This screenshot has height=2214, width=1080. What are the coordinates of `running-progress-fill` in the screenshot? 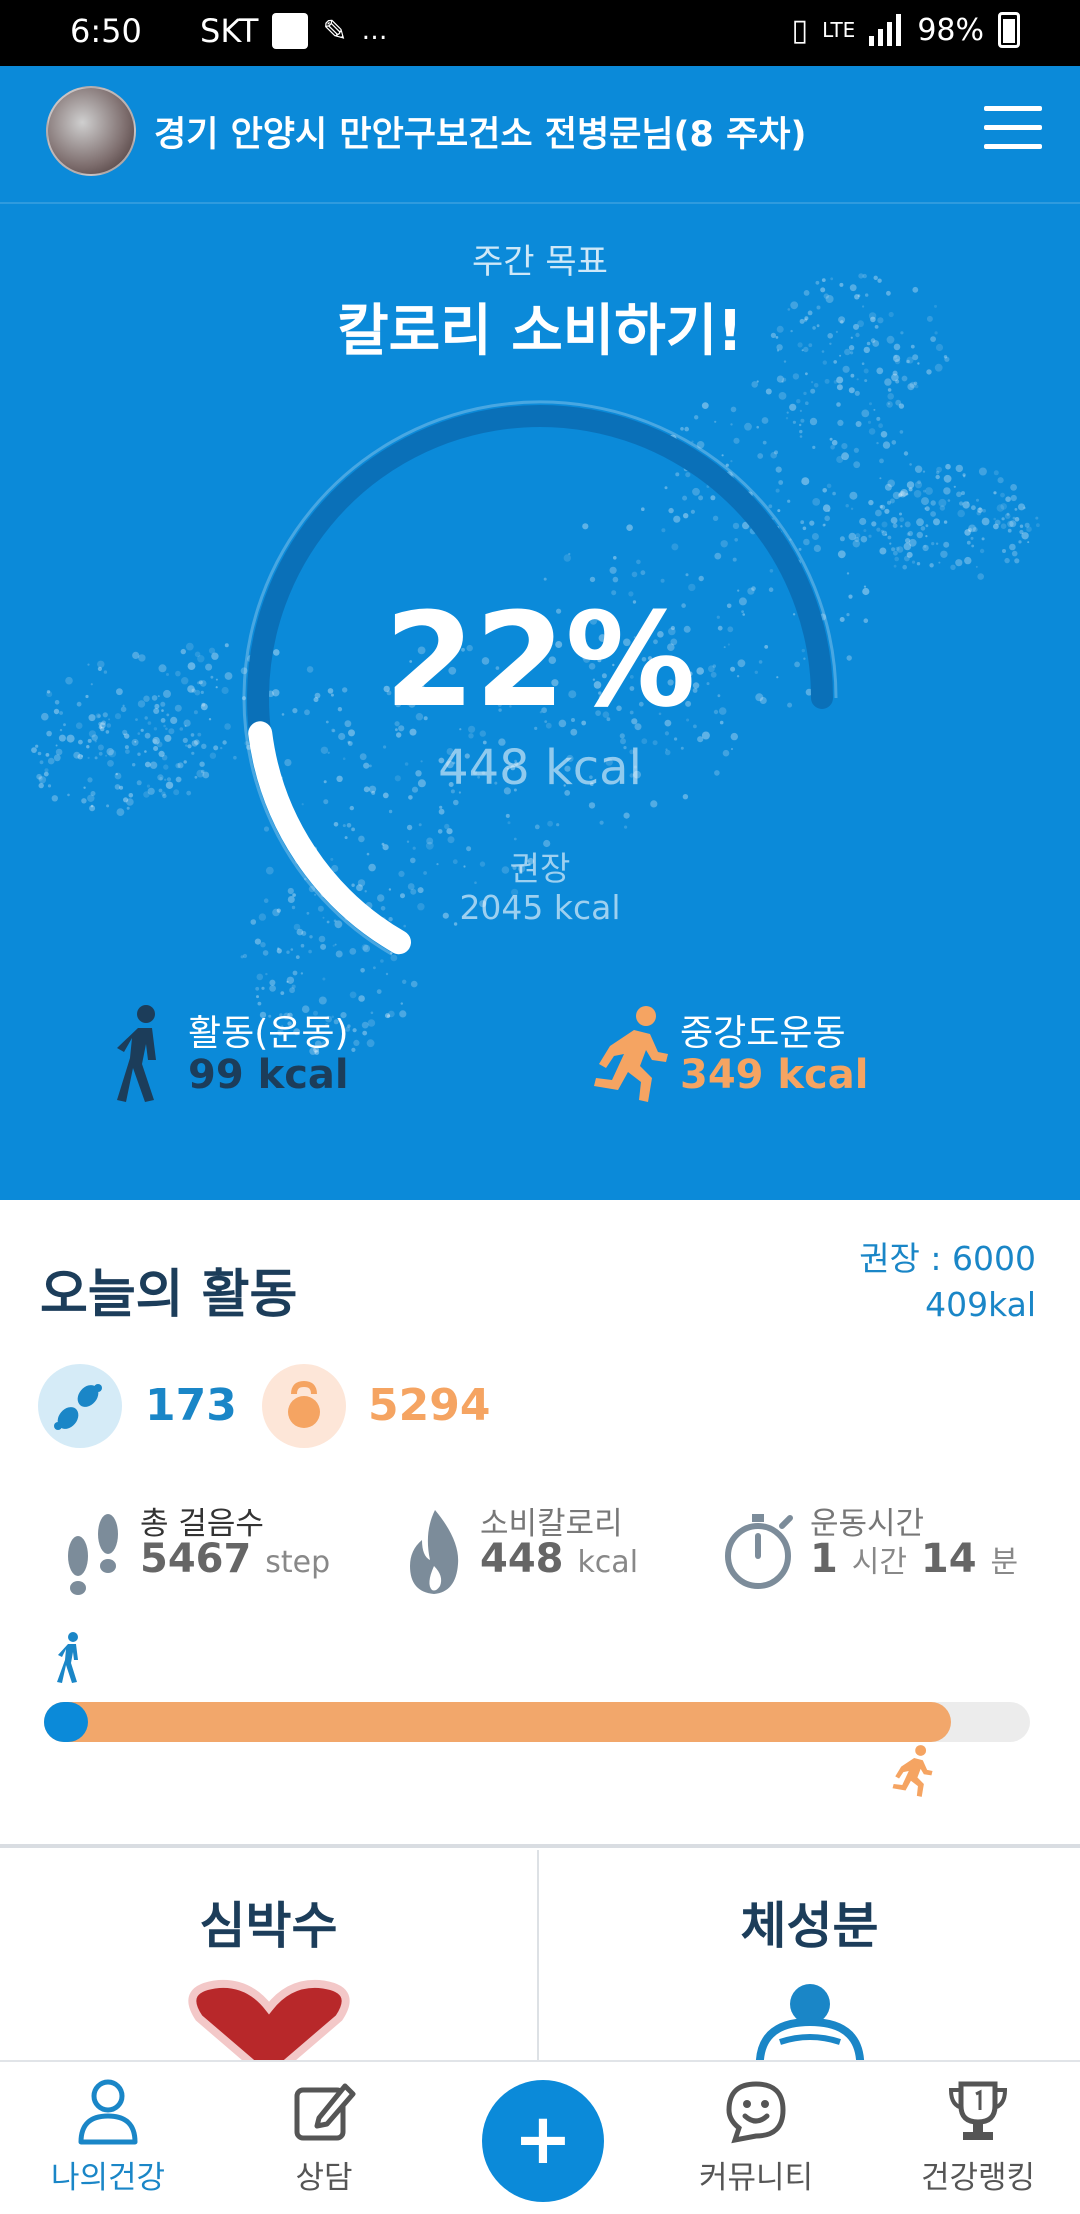 It's located at (497, 1722).